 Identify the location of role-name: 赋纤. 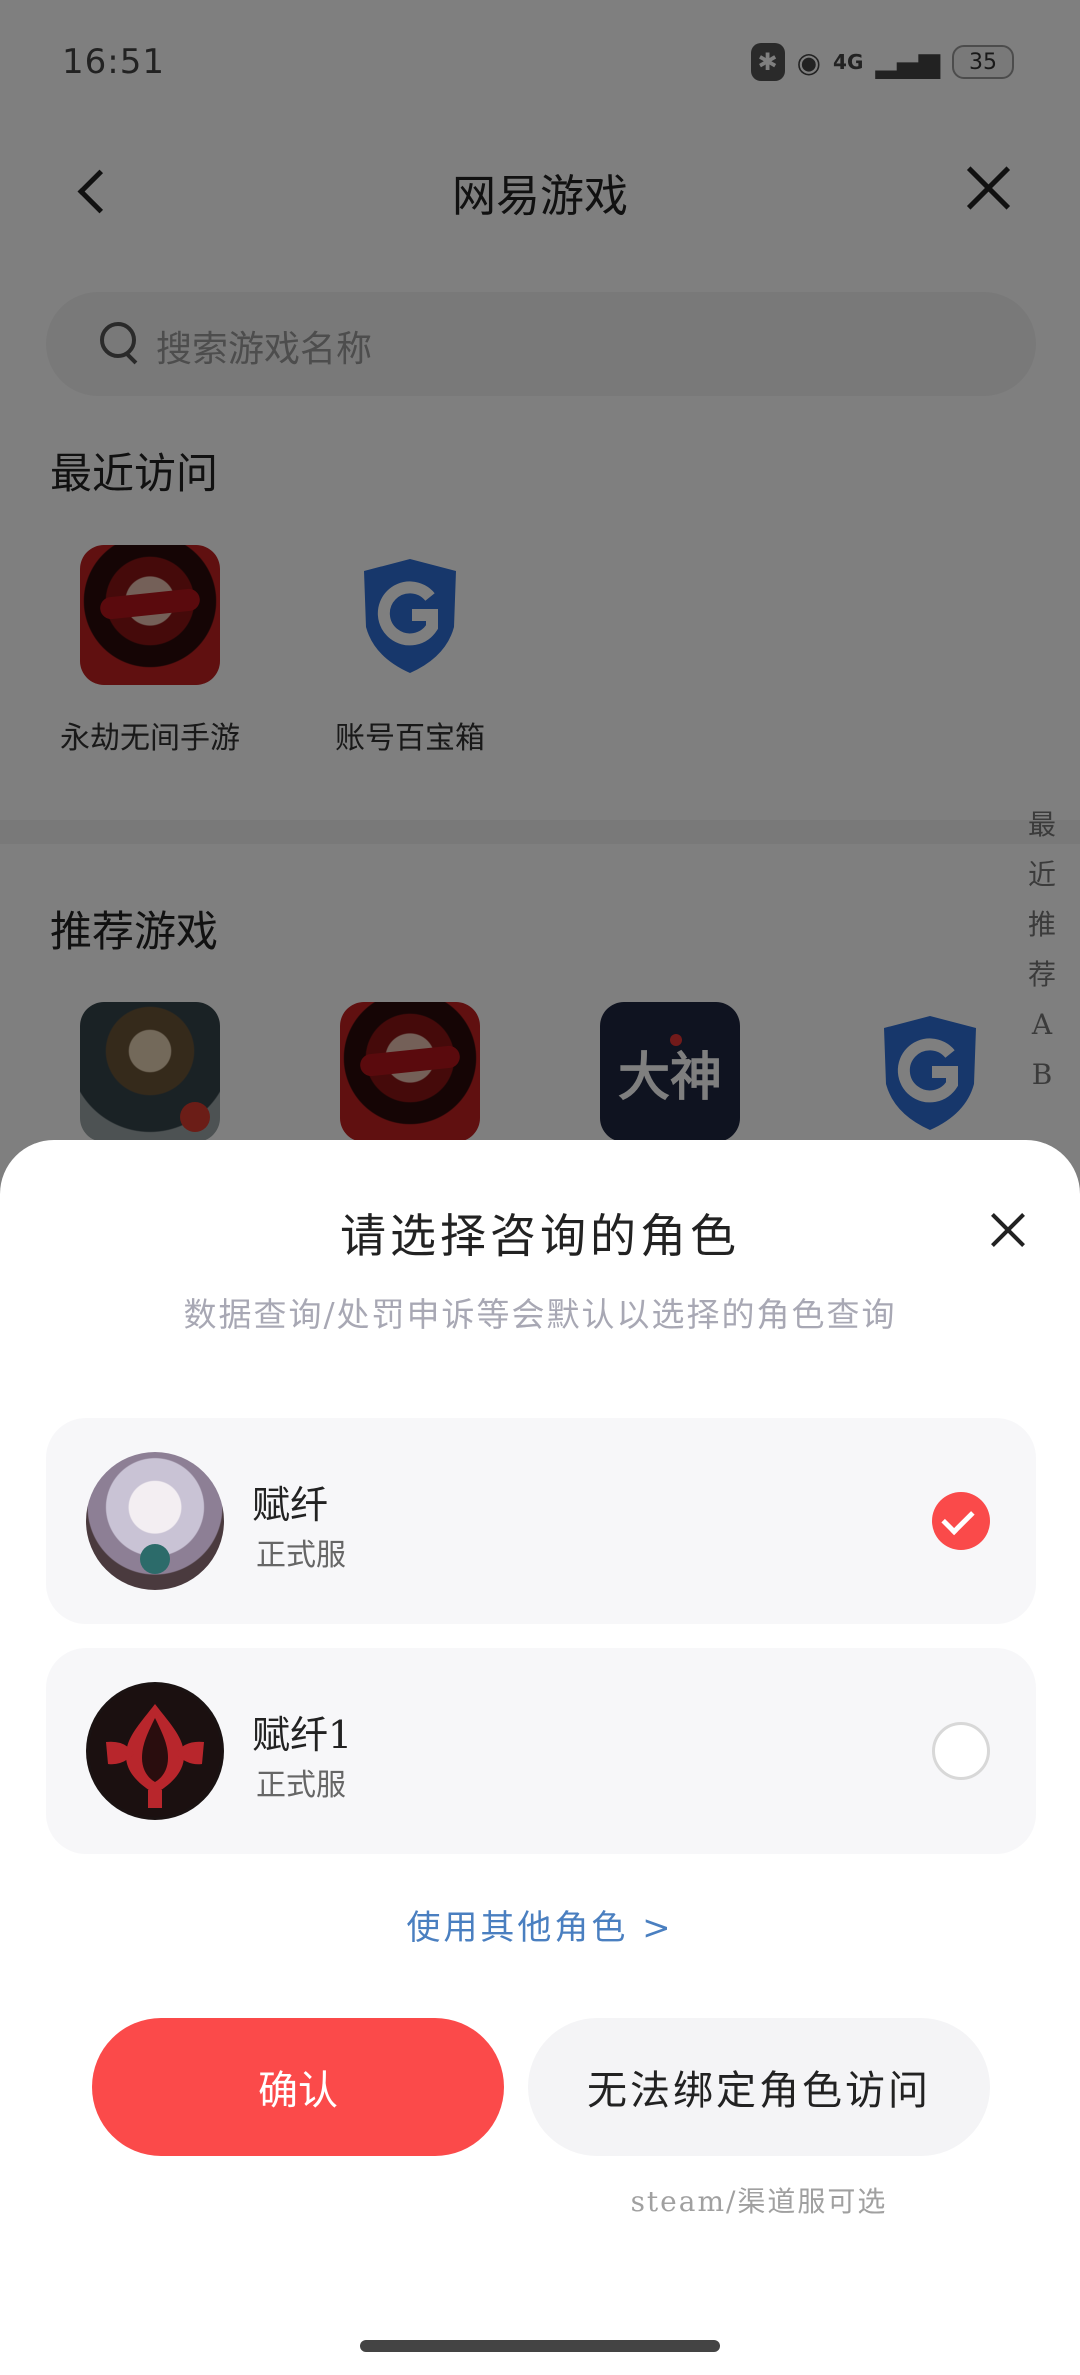
(290, 1505).